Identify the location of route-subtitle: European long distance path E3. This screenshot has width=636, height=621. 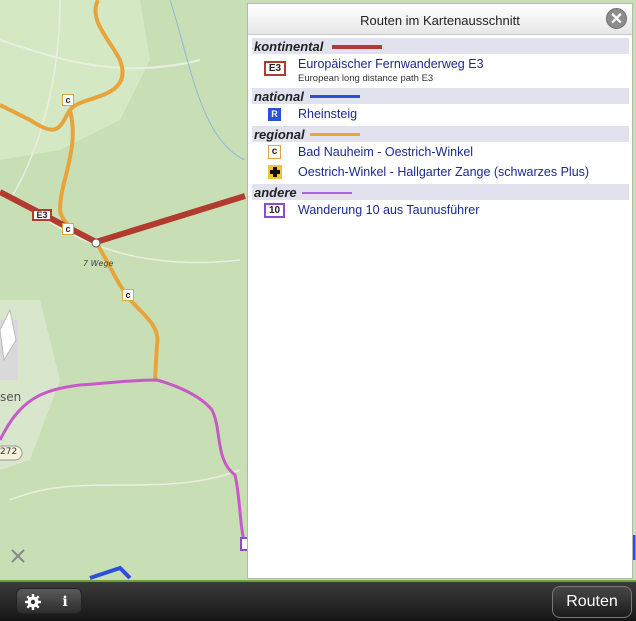
(366, 78).